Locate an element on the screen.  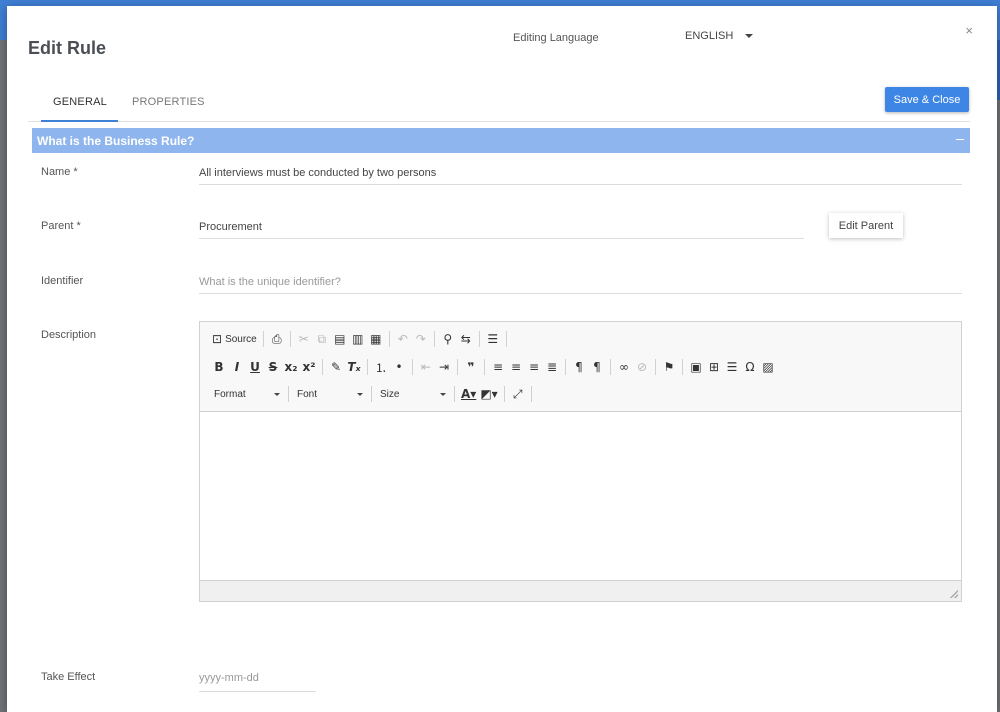
section-header: What is the Business Rule? is located at coordinates (501, 140).